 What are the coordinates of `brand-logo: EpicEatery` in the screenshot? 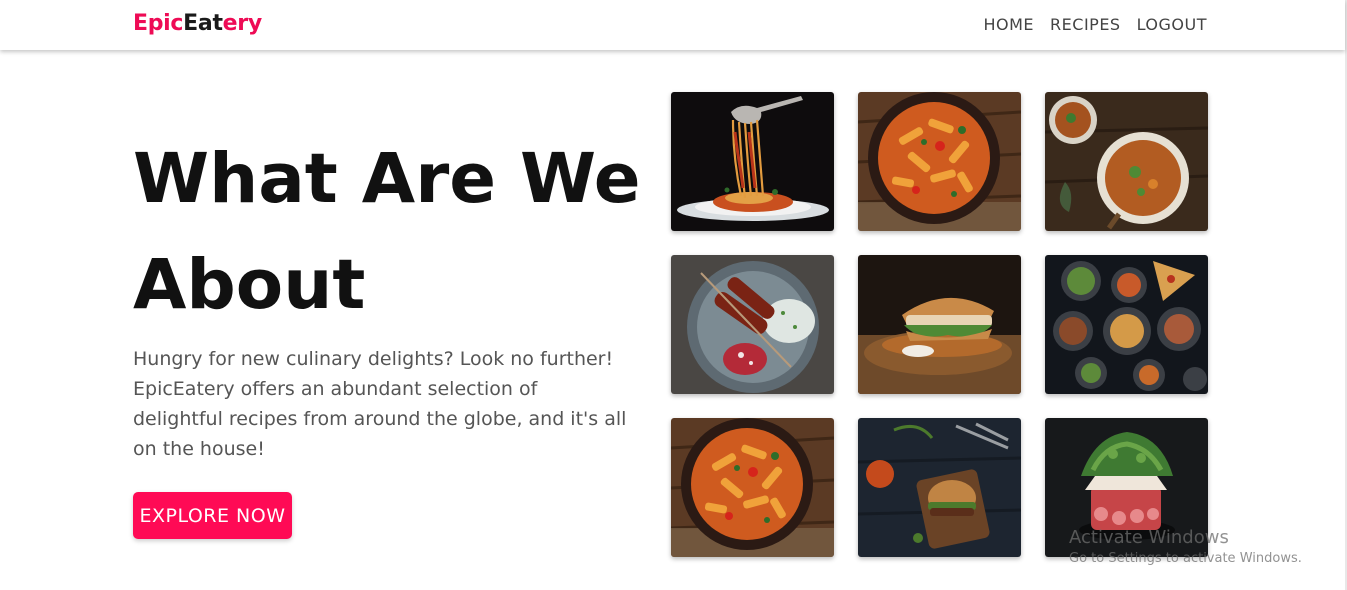 It's located at (197, 23).